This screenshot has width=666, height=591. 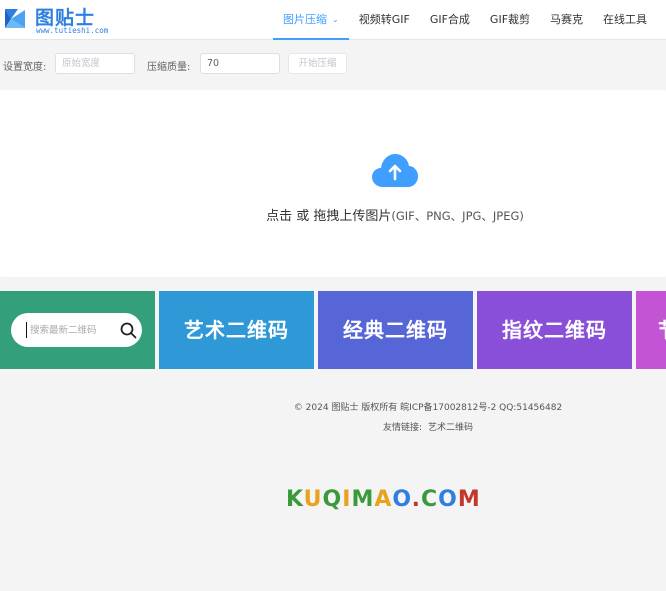 What do you see at coordinates (416, 499) in the screenshot?
I see `kuaimao-letter: .` at bounding box center [416, 499].